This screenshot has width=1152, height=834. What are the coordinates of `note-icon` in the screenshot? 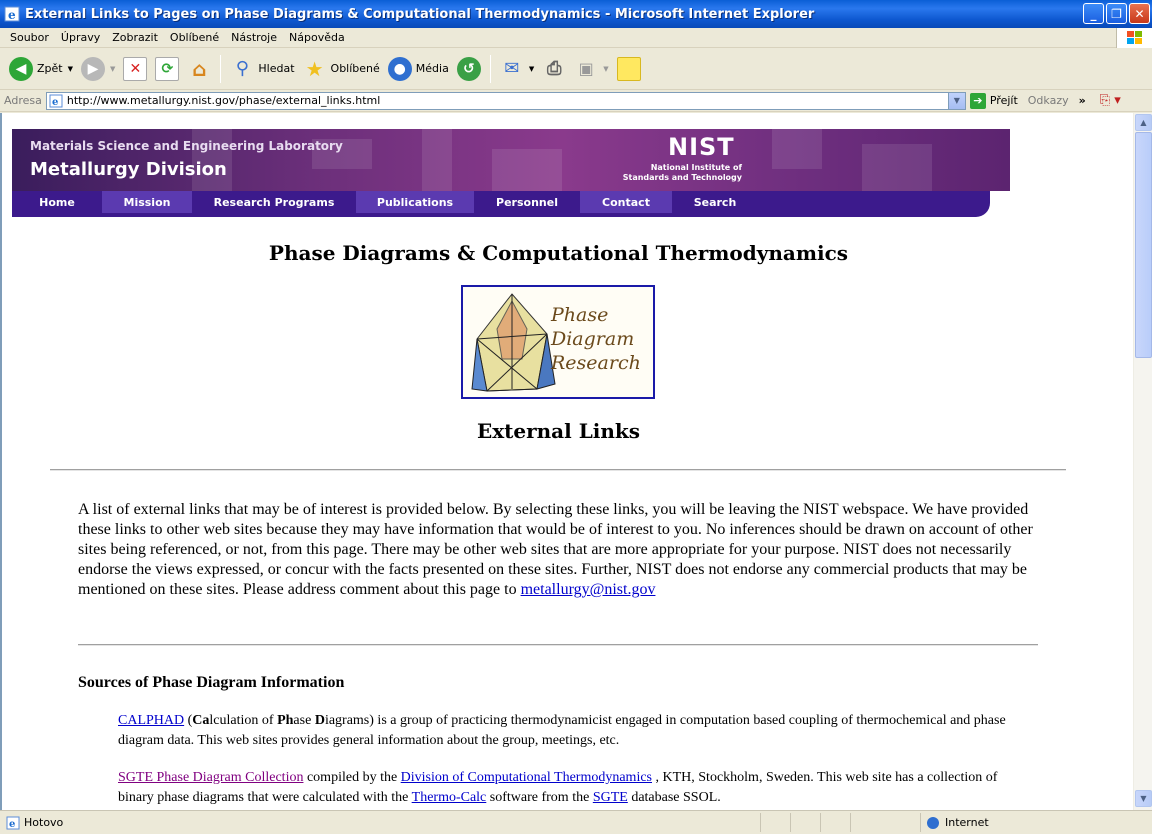 It's located at (628, 68).